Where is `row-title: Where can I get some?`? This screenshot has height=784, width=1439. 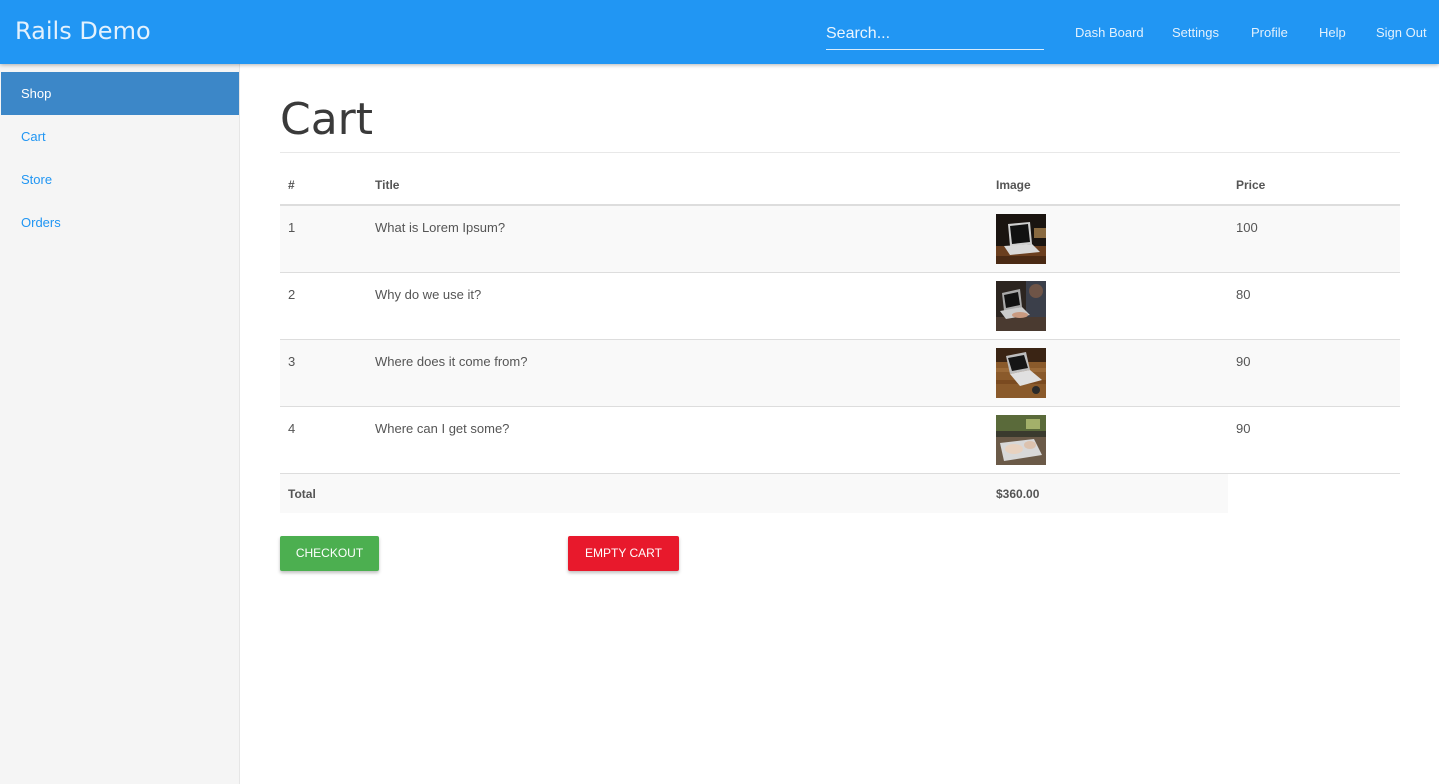 row-title: Where can I get some? is located at coordinates (442, 428).